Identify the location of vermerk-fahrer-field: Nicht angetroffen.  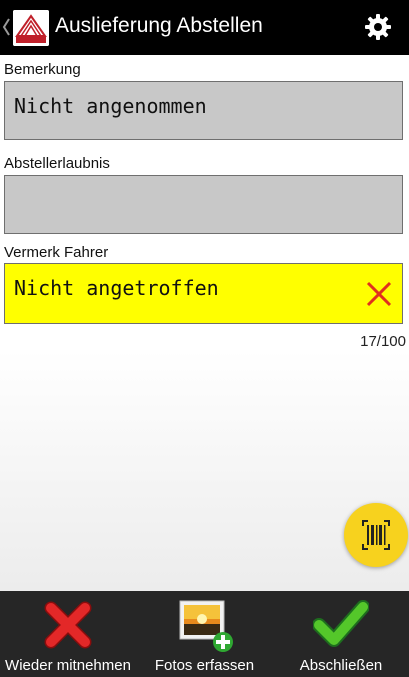
(203, 293).